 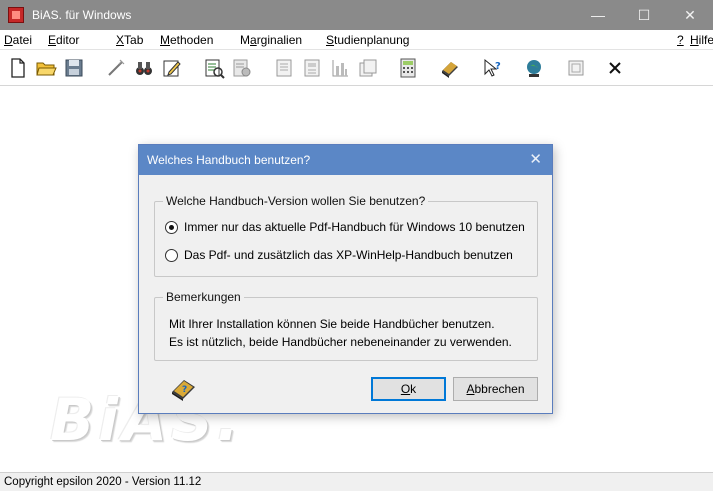 What do you see at coordinates (214, 68) in the screenshot?
I see `report-icon` at bounding box center [214, 68].